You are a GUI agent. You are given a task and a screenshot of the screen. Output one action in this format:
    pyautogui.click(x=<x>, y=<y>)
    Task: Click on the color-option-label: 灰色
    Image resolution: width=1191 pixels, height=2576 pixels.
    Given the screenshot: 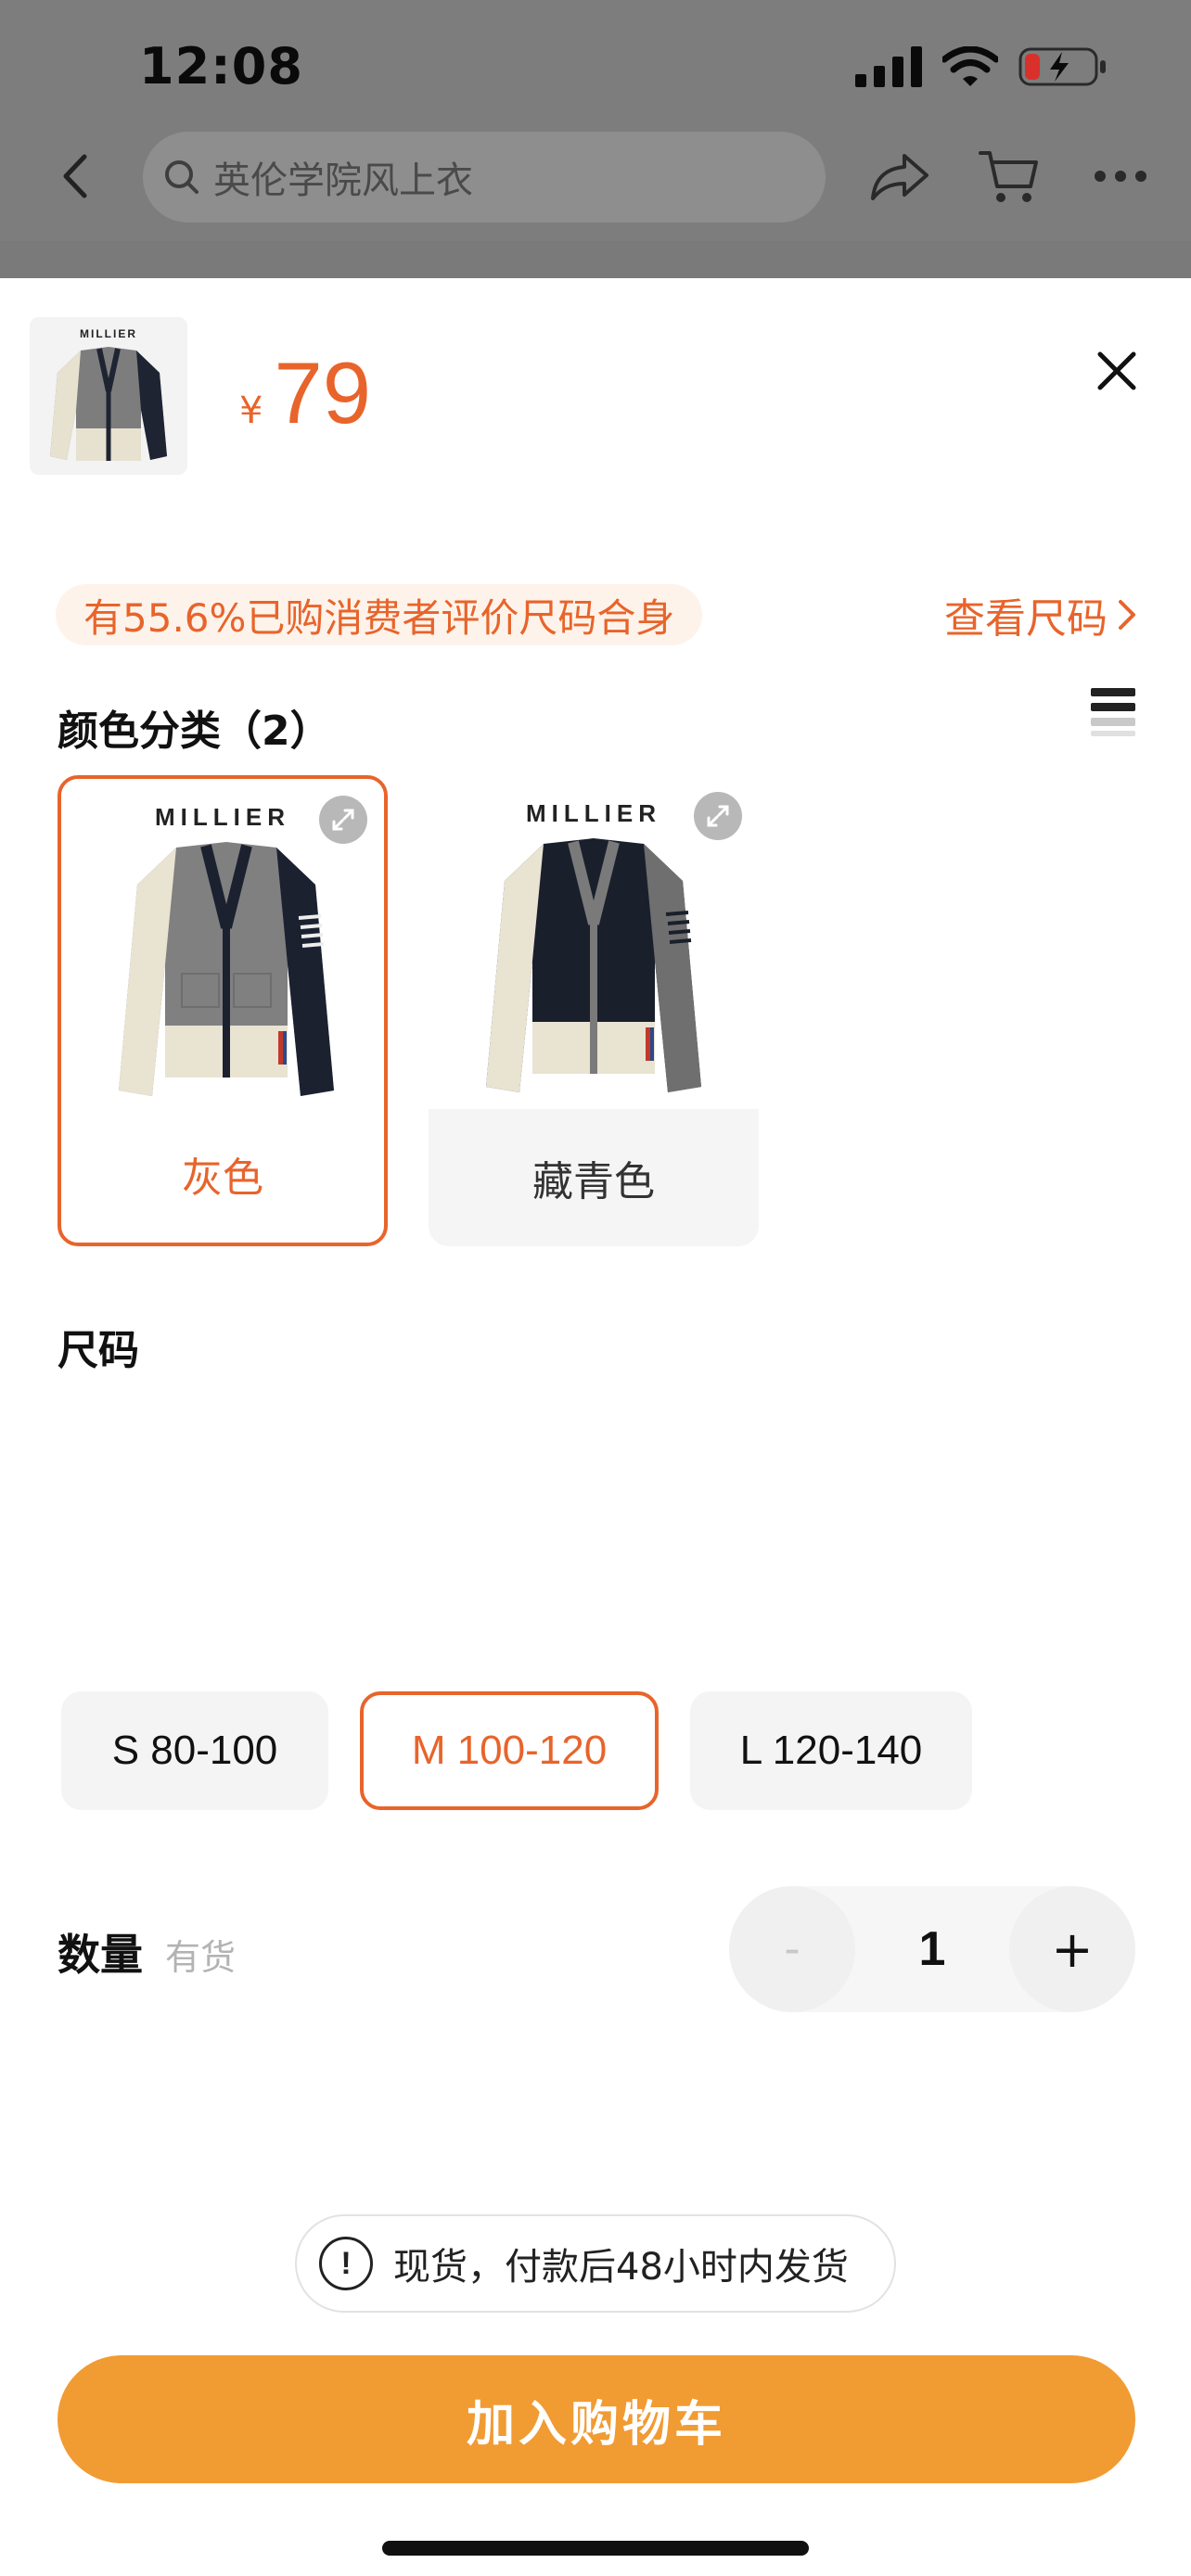 What is the action you would take?
    pyautogui.click(x=222, y=1178)
    